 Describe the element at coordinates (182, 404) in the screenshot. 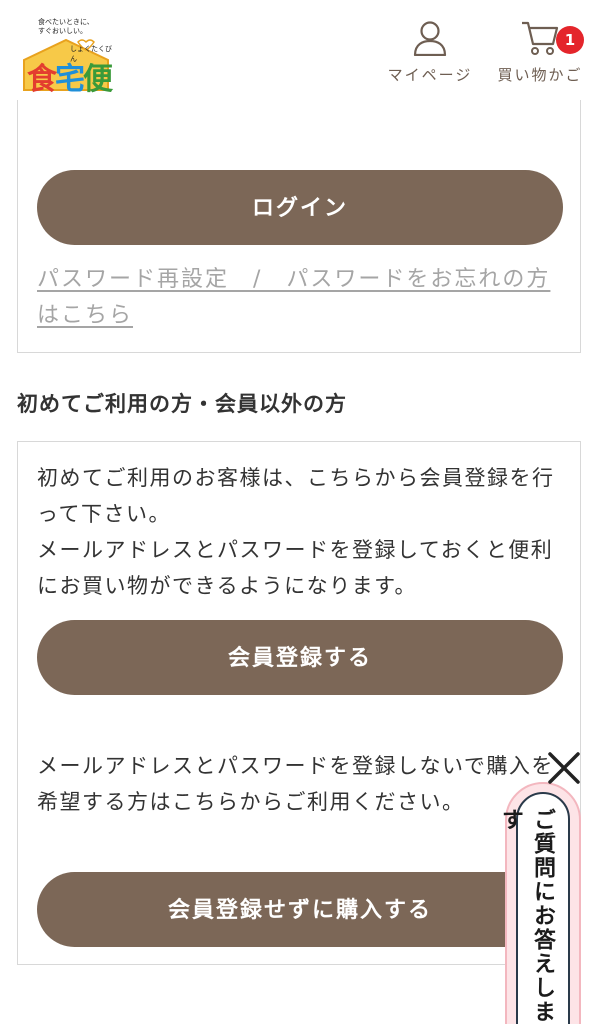

I see `section-title: 初めてご利用の方・会員以外の方` at that location.